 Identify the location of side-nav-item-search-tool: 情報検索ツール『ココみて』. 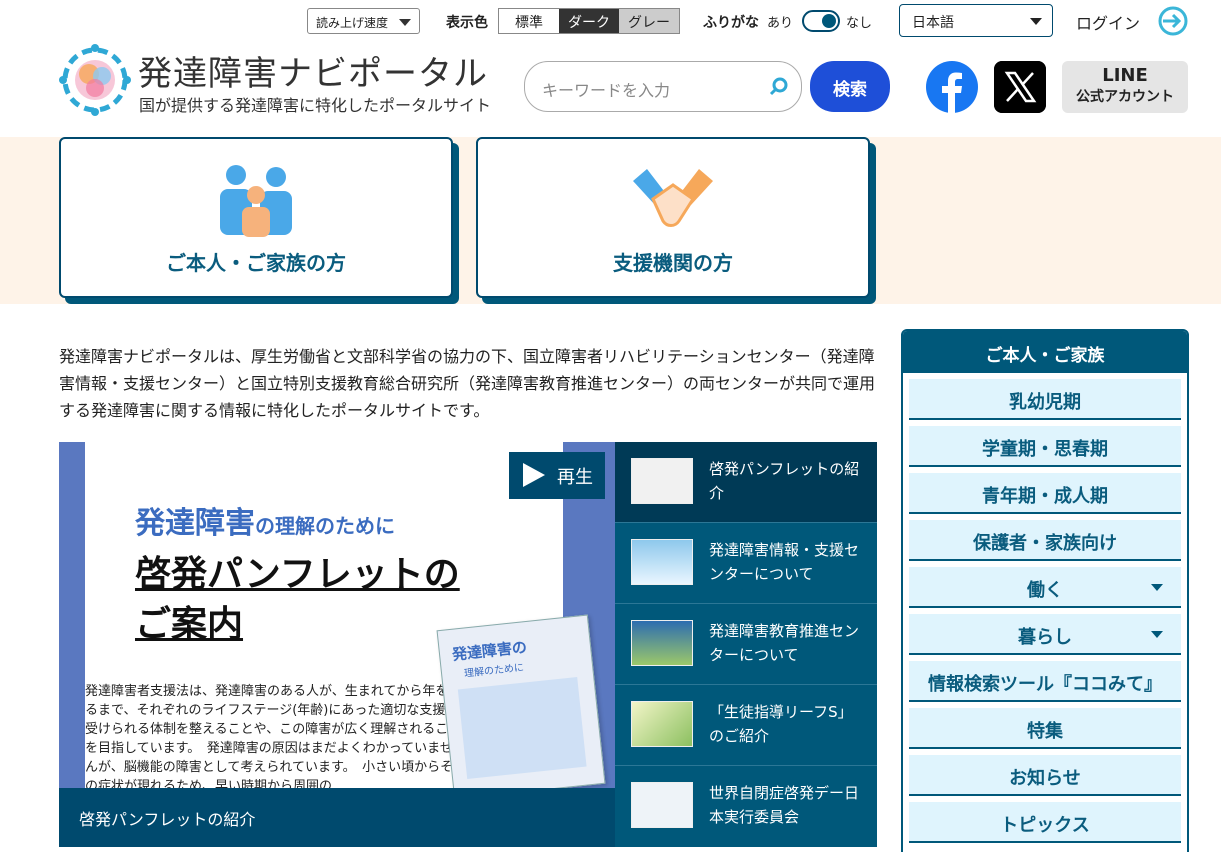
(1045, 681).